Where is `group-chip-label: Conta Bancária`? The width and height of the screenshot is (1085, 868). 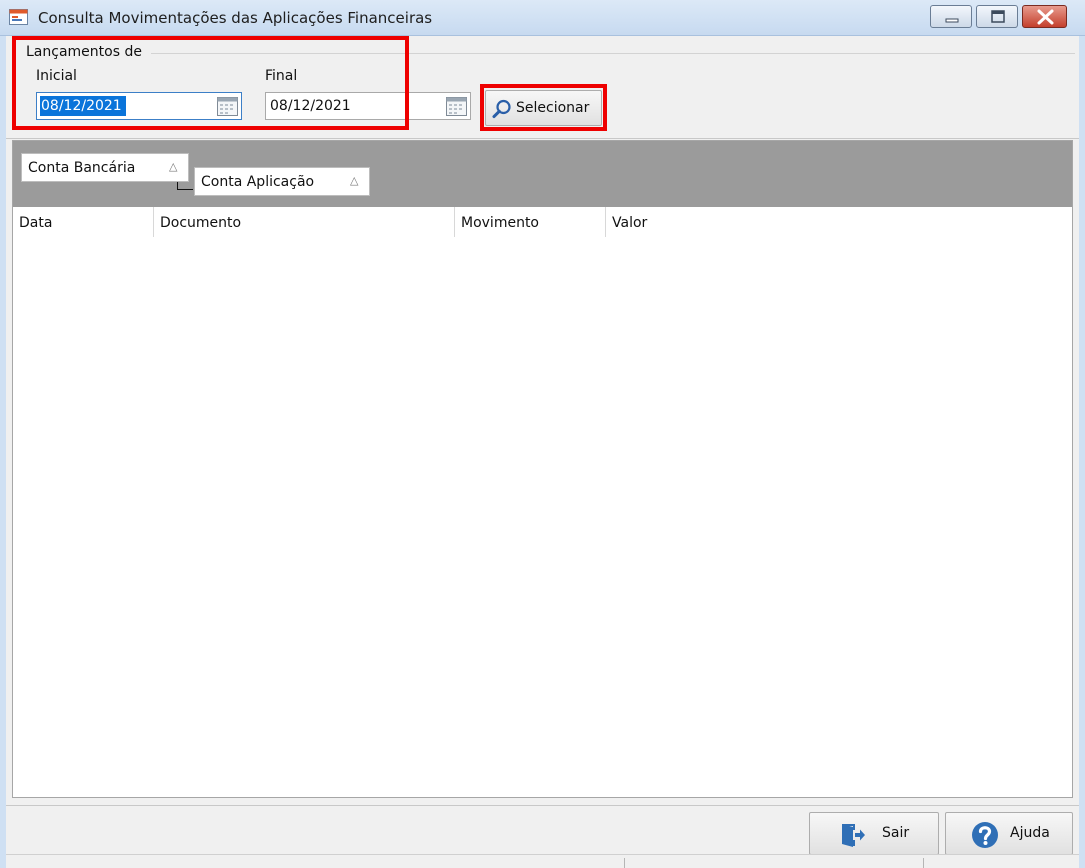 group-chip-label: Conta Bancária is located at coordinates (82, 168).